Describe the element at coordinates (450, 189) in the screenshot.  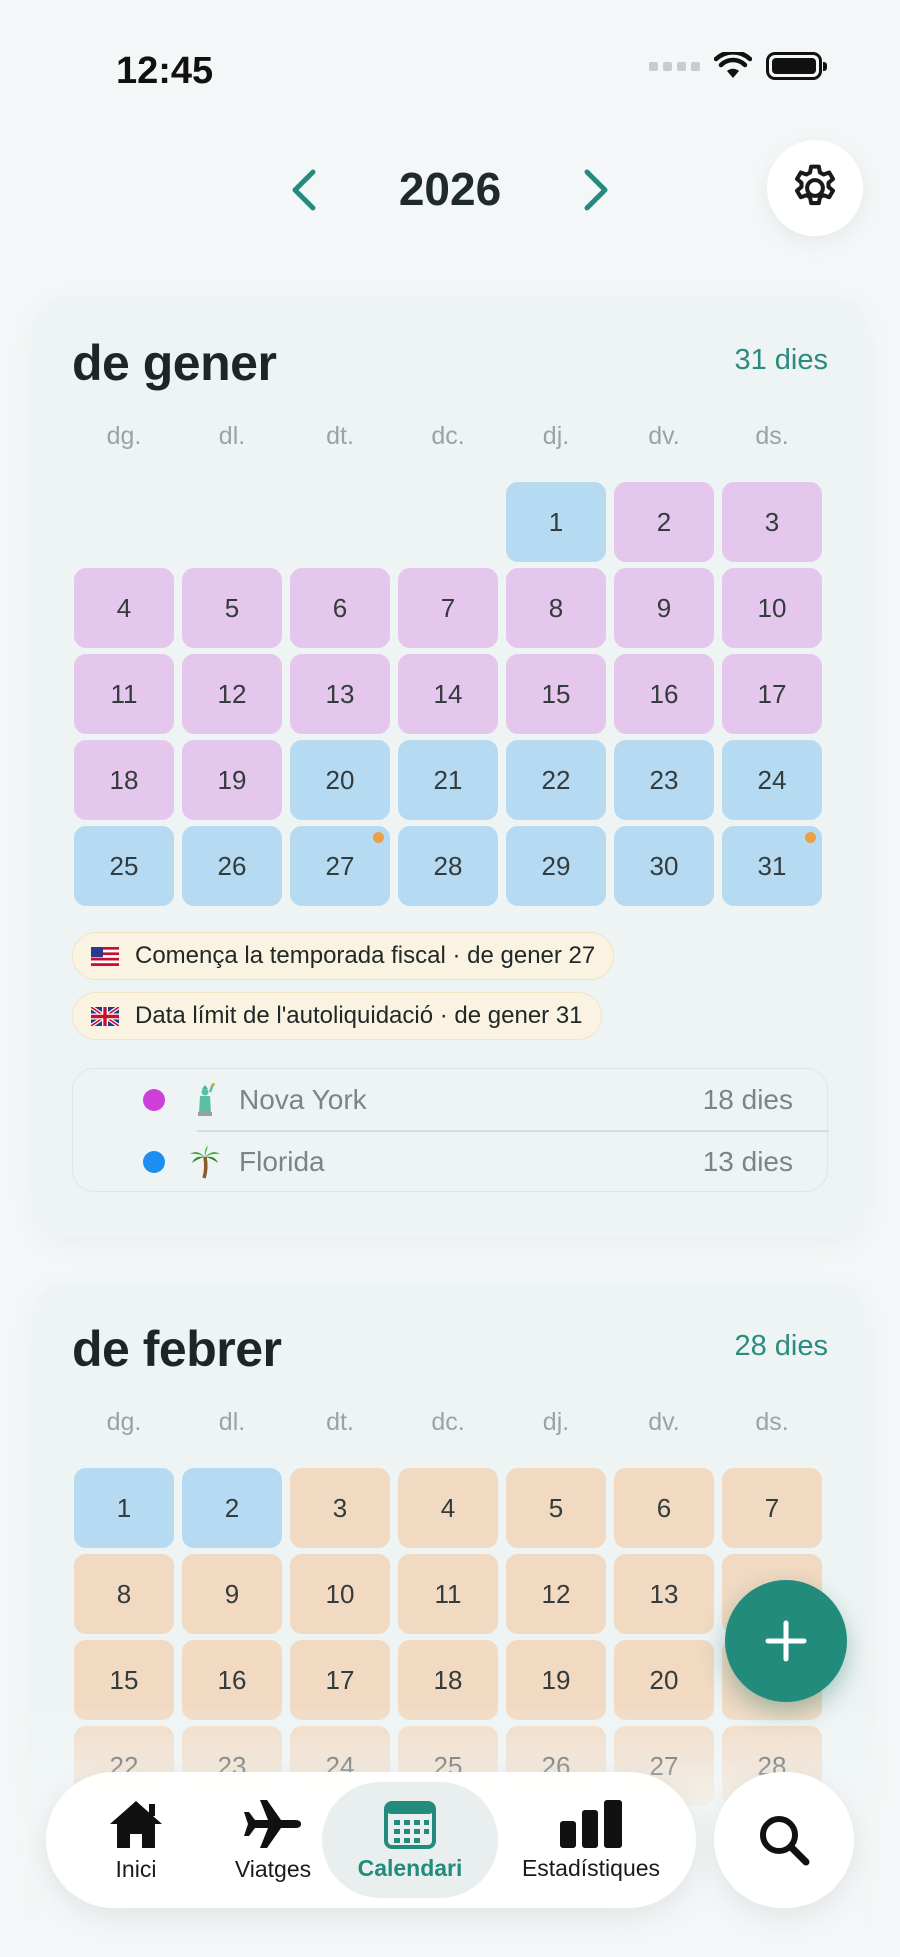
I see `year-title: 2026` at that location.